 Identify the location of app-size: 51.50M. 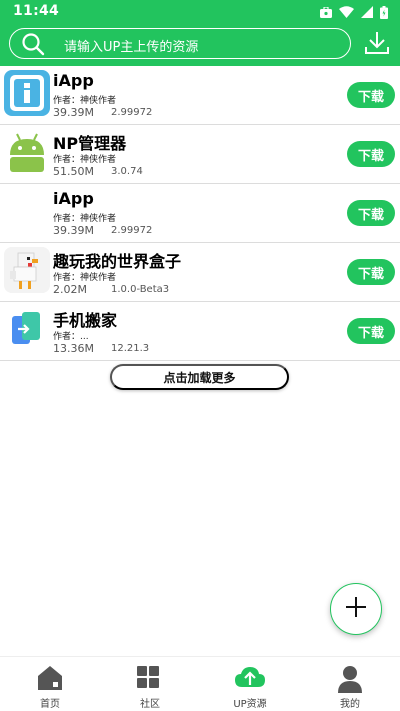
(73, 171).